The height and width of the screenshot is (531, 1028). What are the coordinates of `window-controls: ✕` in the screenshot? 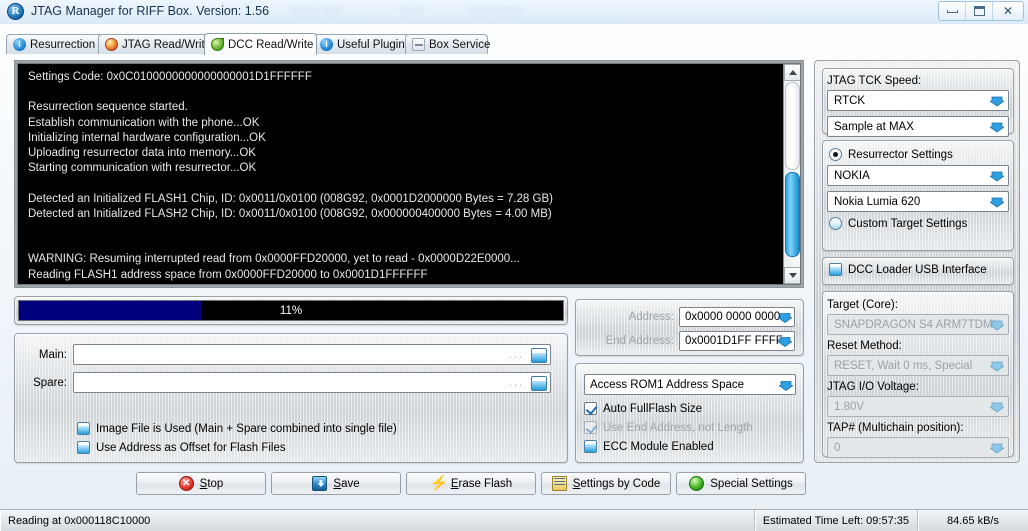 It's located at (981, 11).